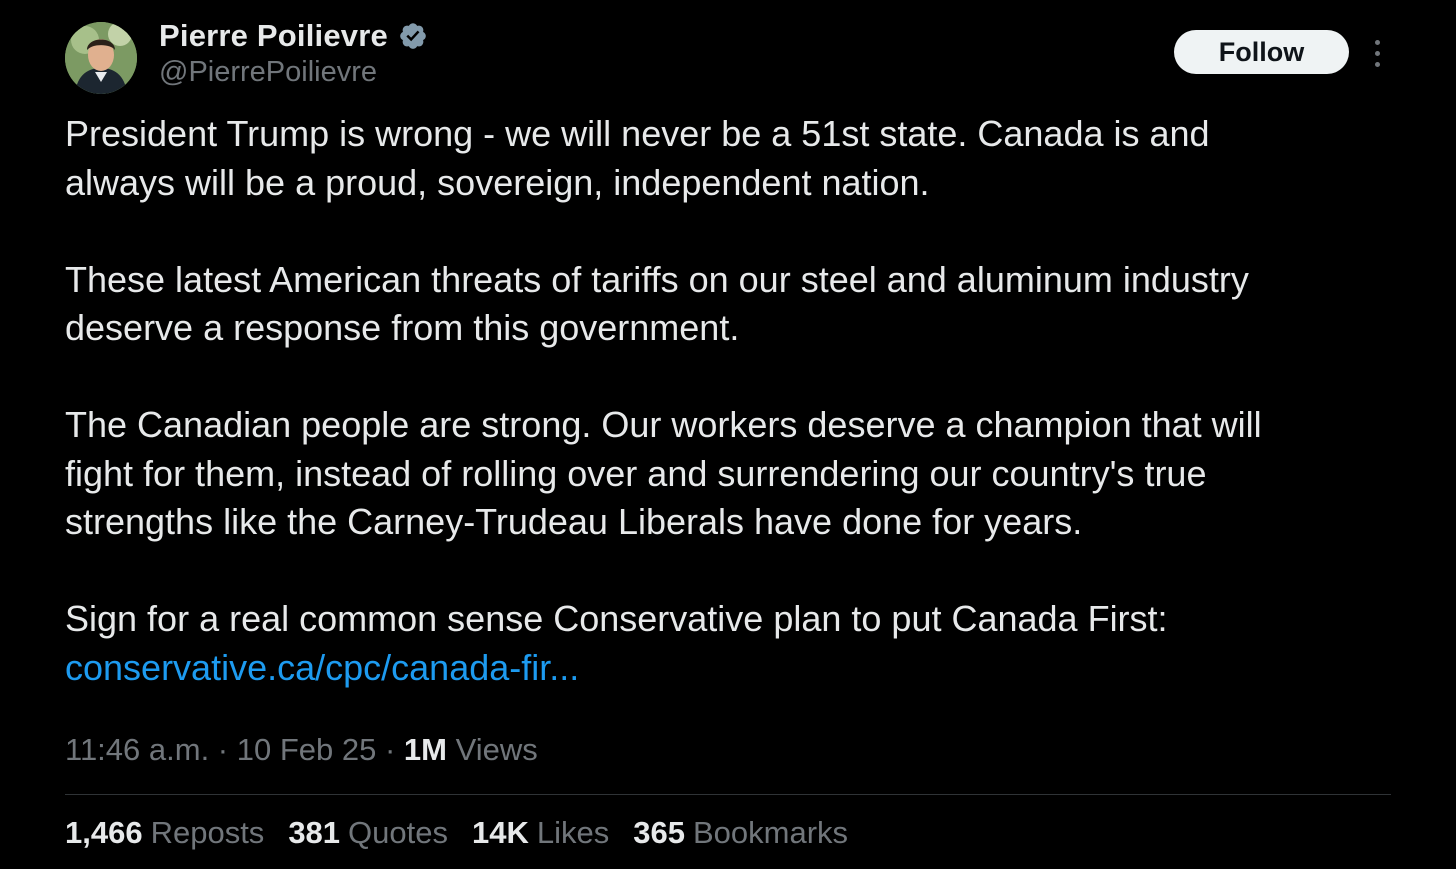 This screenshot has width=1456, height=869. What do you see at coordinates (425, 749) in the screenshot?
I see `views-count: 1M` at bounding box center [425, 749].